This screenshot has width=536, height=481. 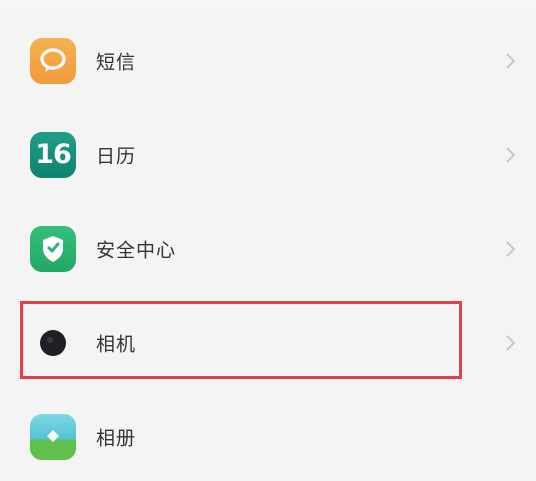 I want to click on top-divider, so click(x=268, y=4).